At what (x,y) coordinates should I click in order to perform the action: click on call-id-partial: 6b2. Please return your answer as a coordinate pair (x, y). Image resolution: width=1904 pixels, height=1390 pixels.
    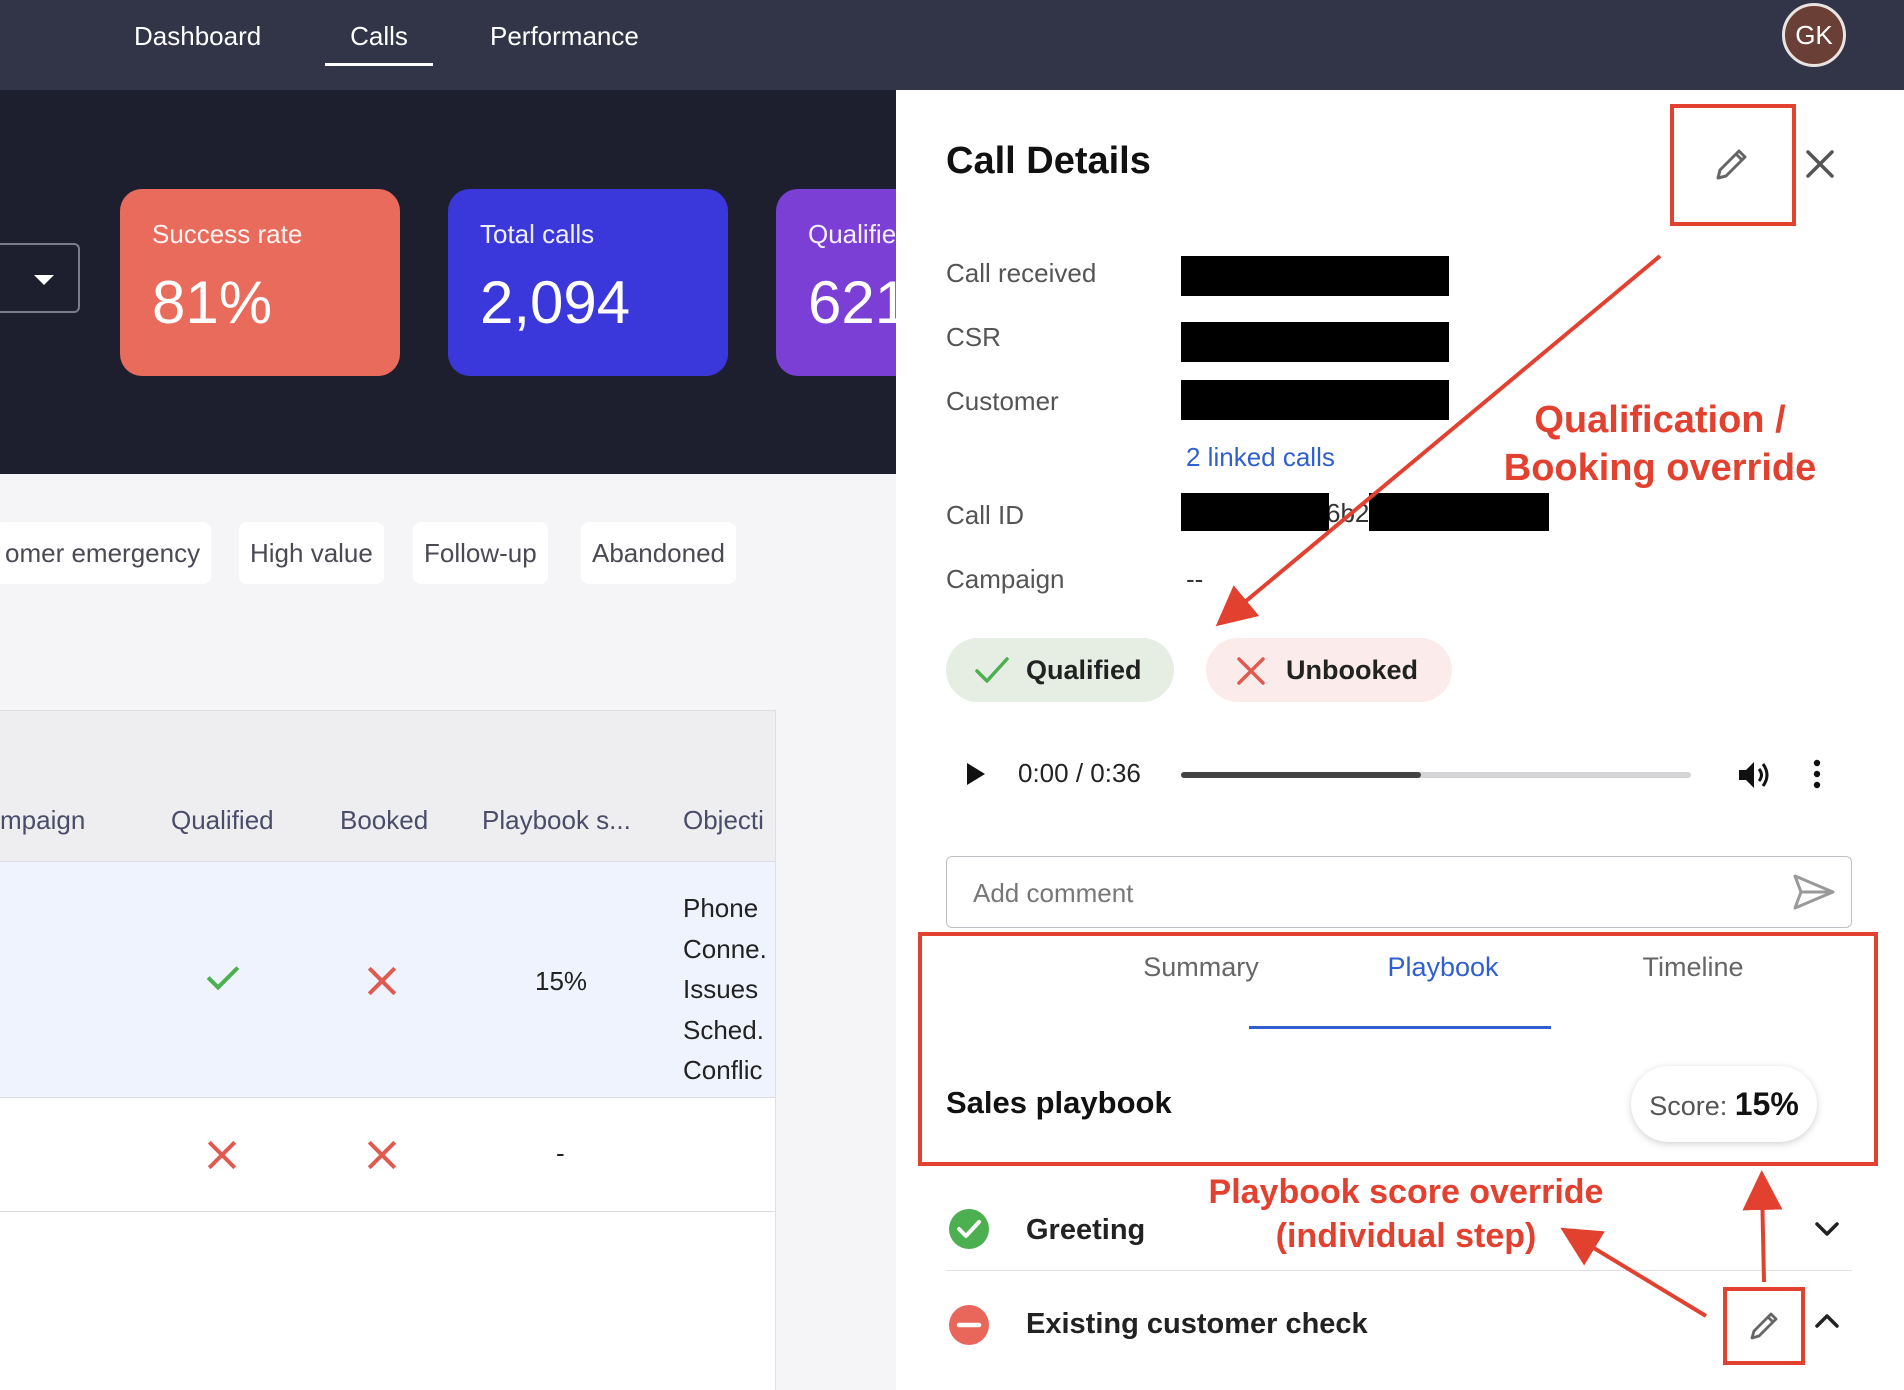
    Looking at the image, I should click on (1348, 513).